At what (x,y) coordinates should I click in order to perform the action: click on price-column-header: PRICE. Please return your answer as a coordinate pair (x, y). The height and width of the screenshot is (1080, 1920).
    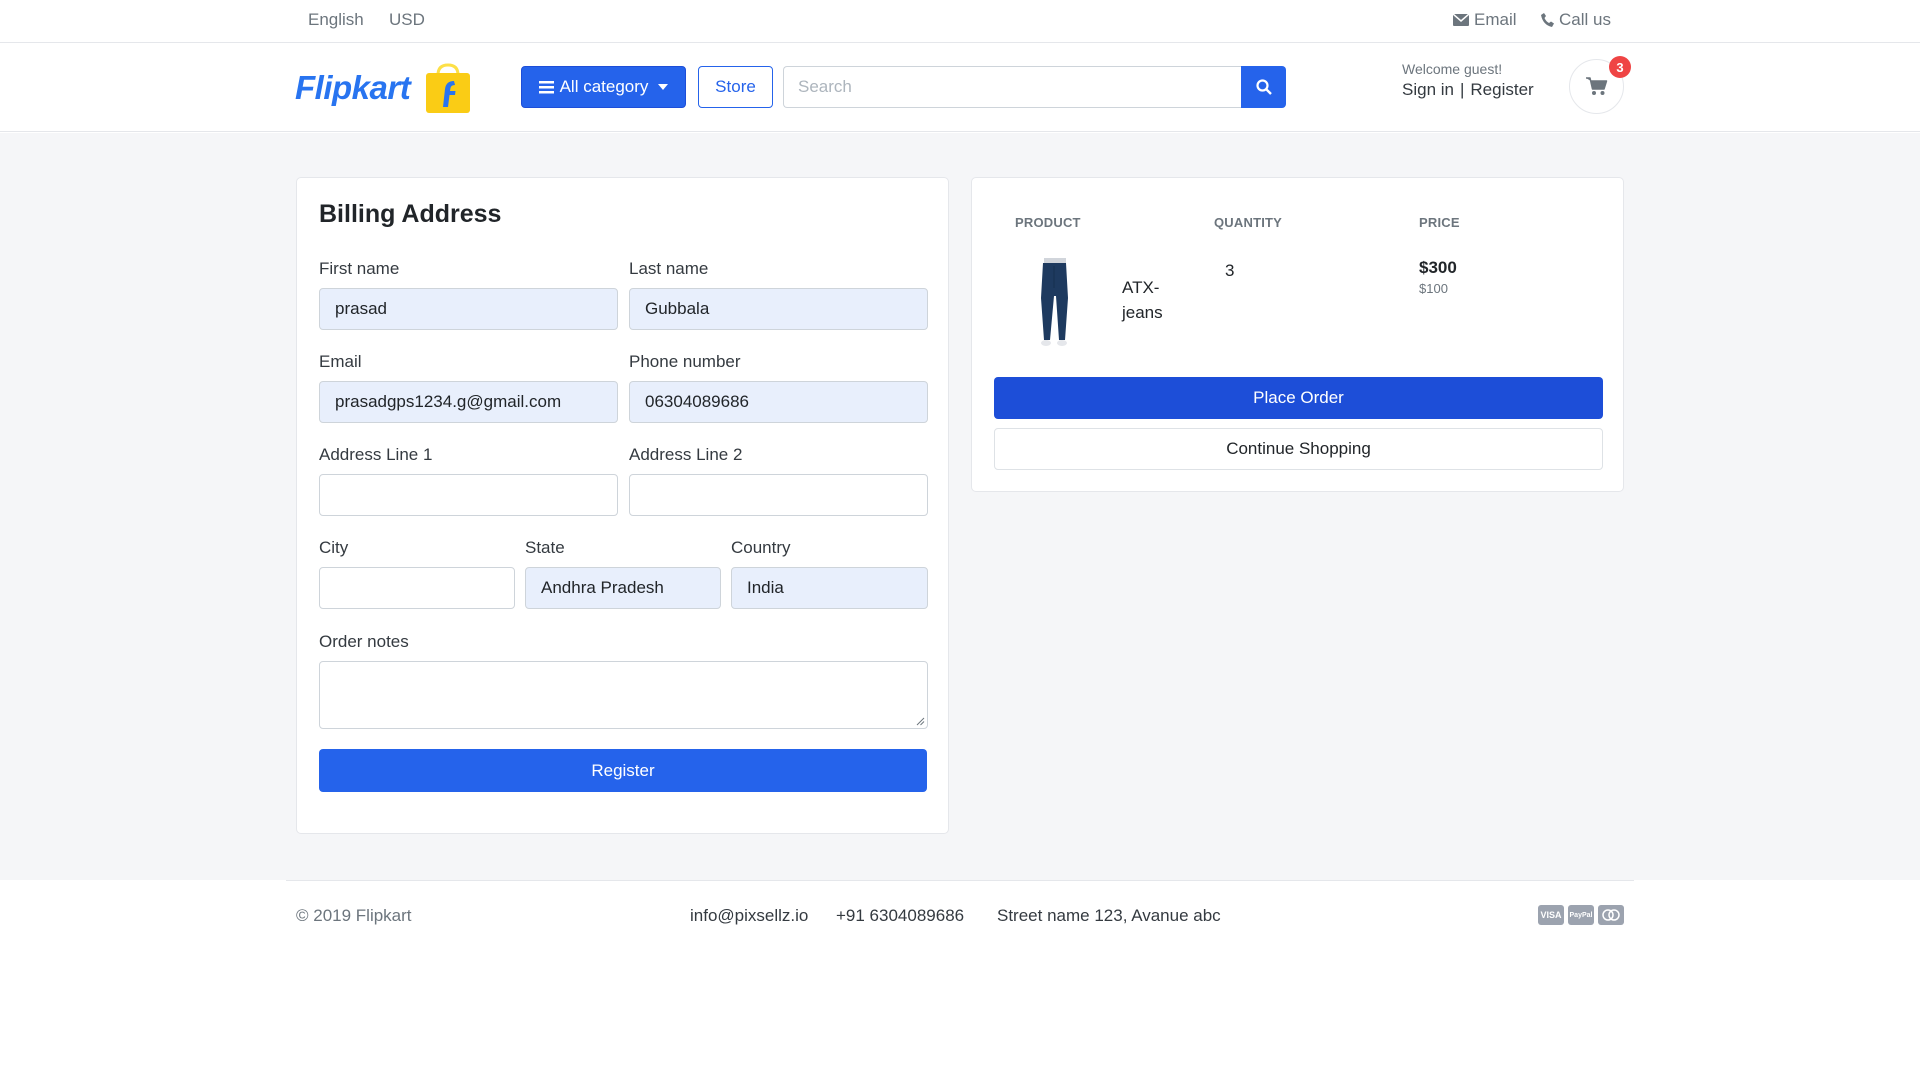
    Looking at the image, I should click on (1439, 222).